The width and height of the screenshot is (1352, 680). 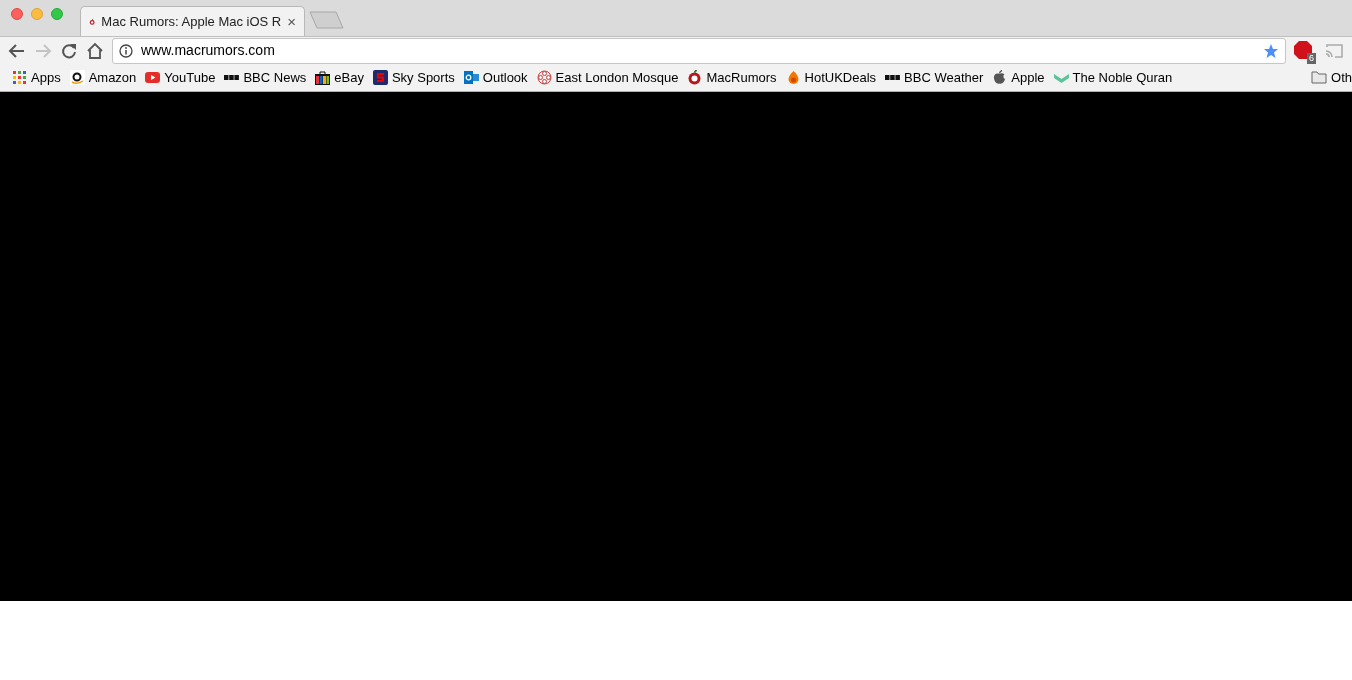 What do you see at coordinates (934, 77) in the screenshot?
I see `bookmark-link: BBC Weather` at bounding box center [934, 77].